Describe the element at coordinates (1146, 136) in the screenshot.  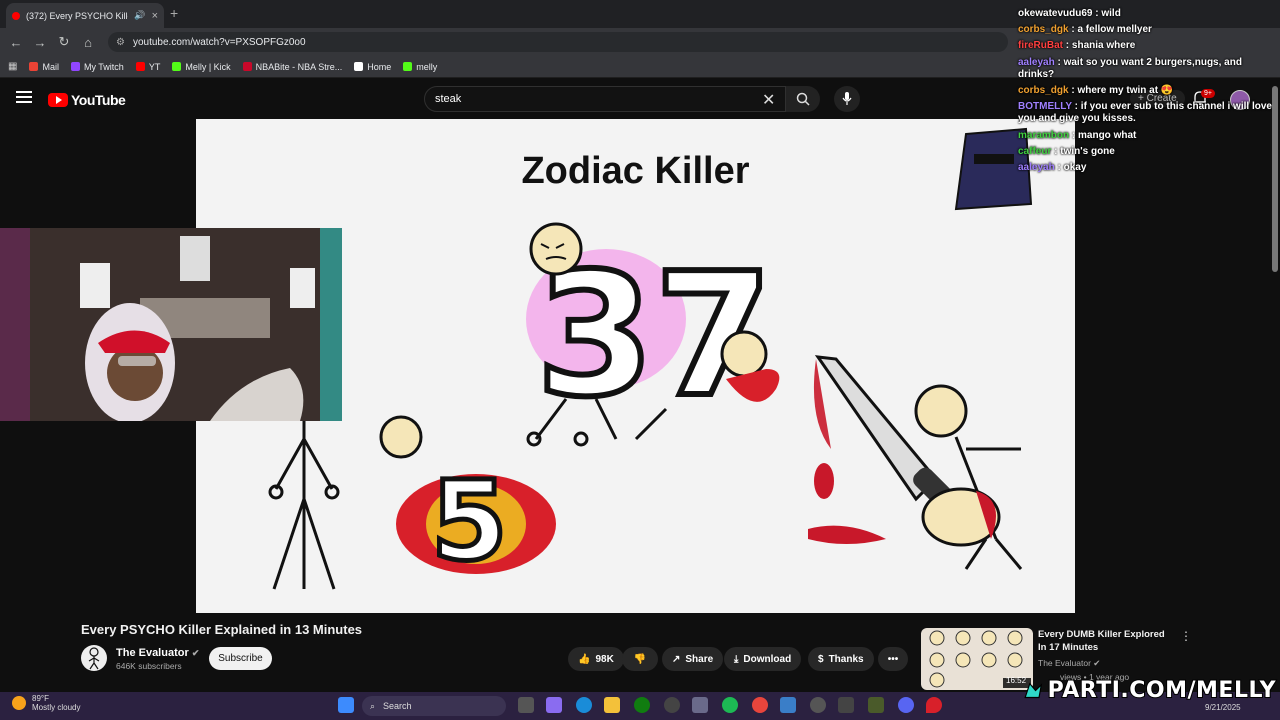
I see `chat-message: marambon : mango what` at that location.